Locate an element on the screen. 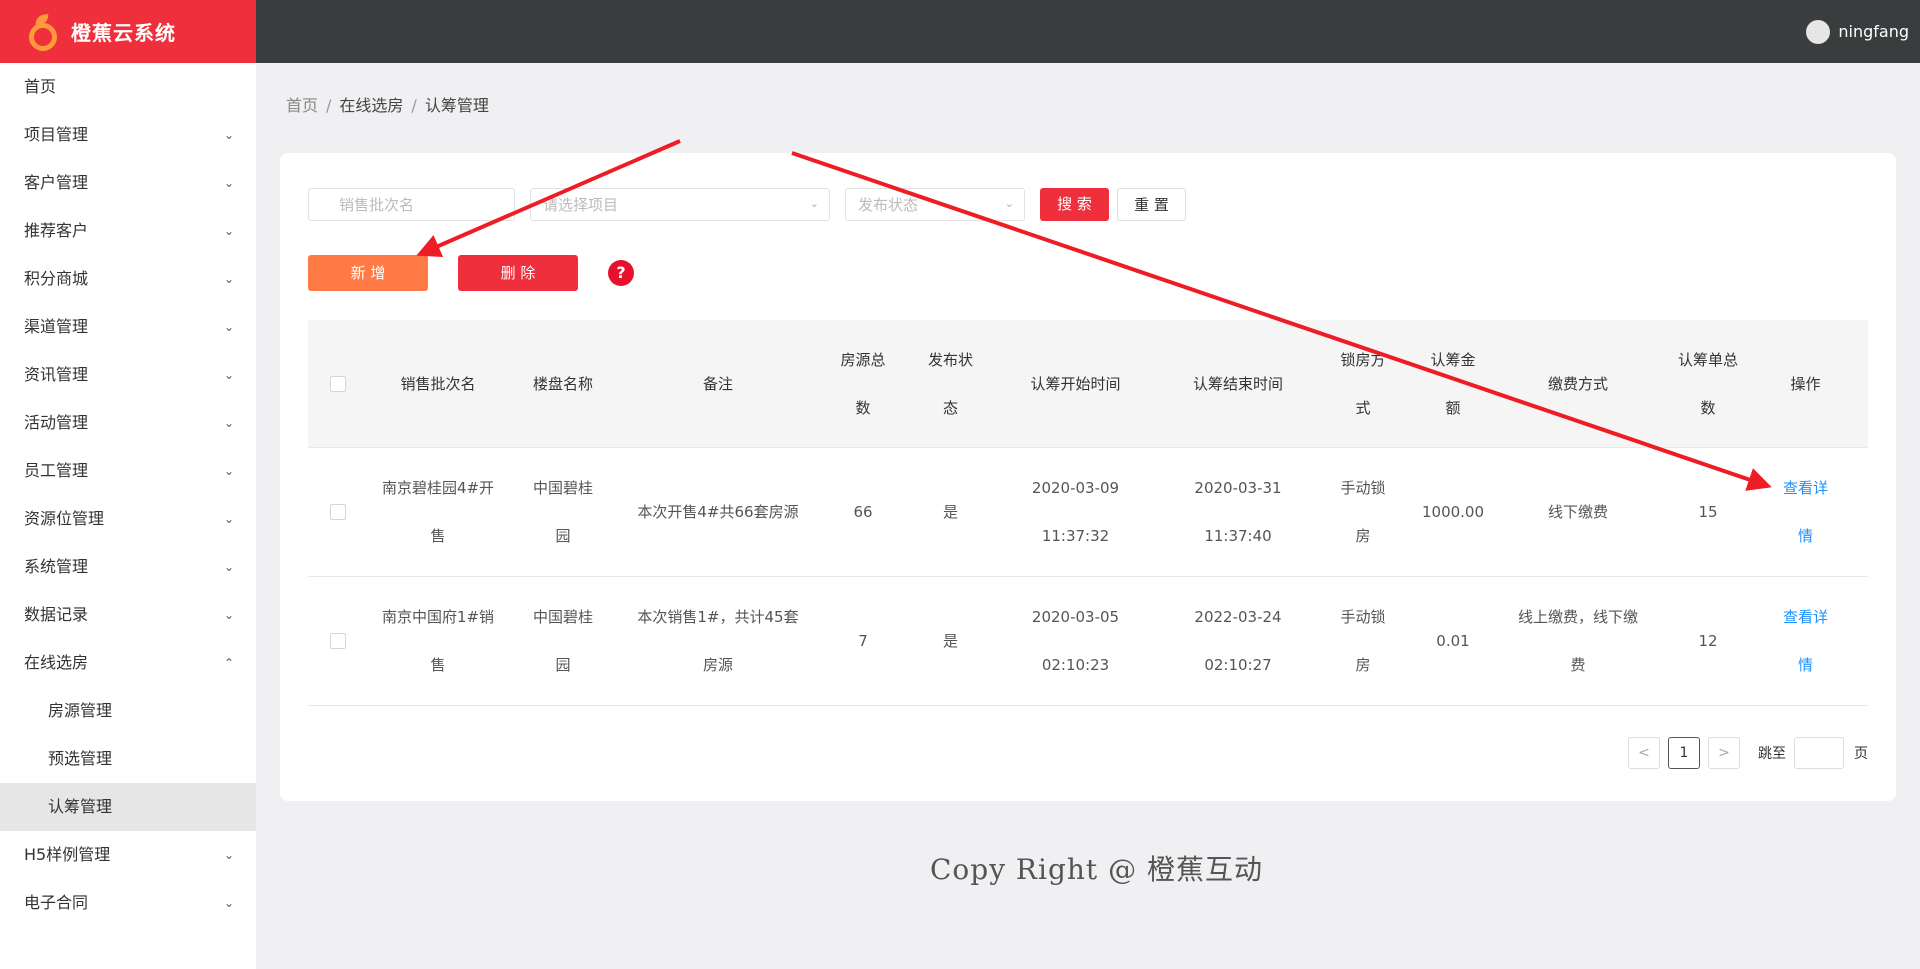 Image resolution: width=1920 pixels, height=969 pixels. sidebar-item-label: 认筹管理 is located at coordinates (80, 806).